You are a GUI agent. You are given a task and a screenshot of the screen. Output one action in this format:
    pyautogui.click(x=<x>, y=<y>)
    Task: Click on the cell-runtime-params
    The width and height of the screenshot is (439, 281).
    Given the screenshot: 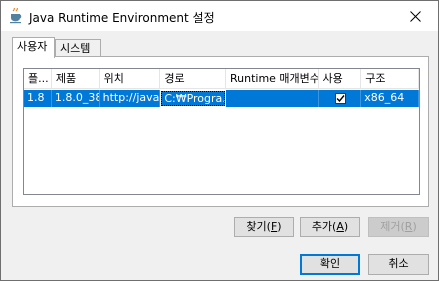 What is the action you would take?
    pyautogui.click(x=272, y=98)
    